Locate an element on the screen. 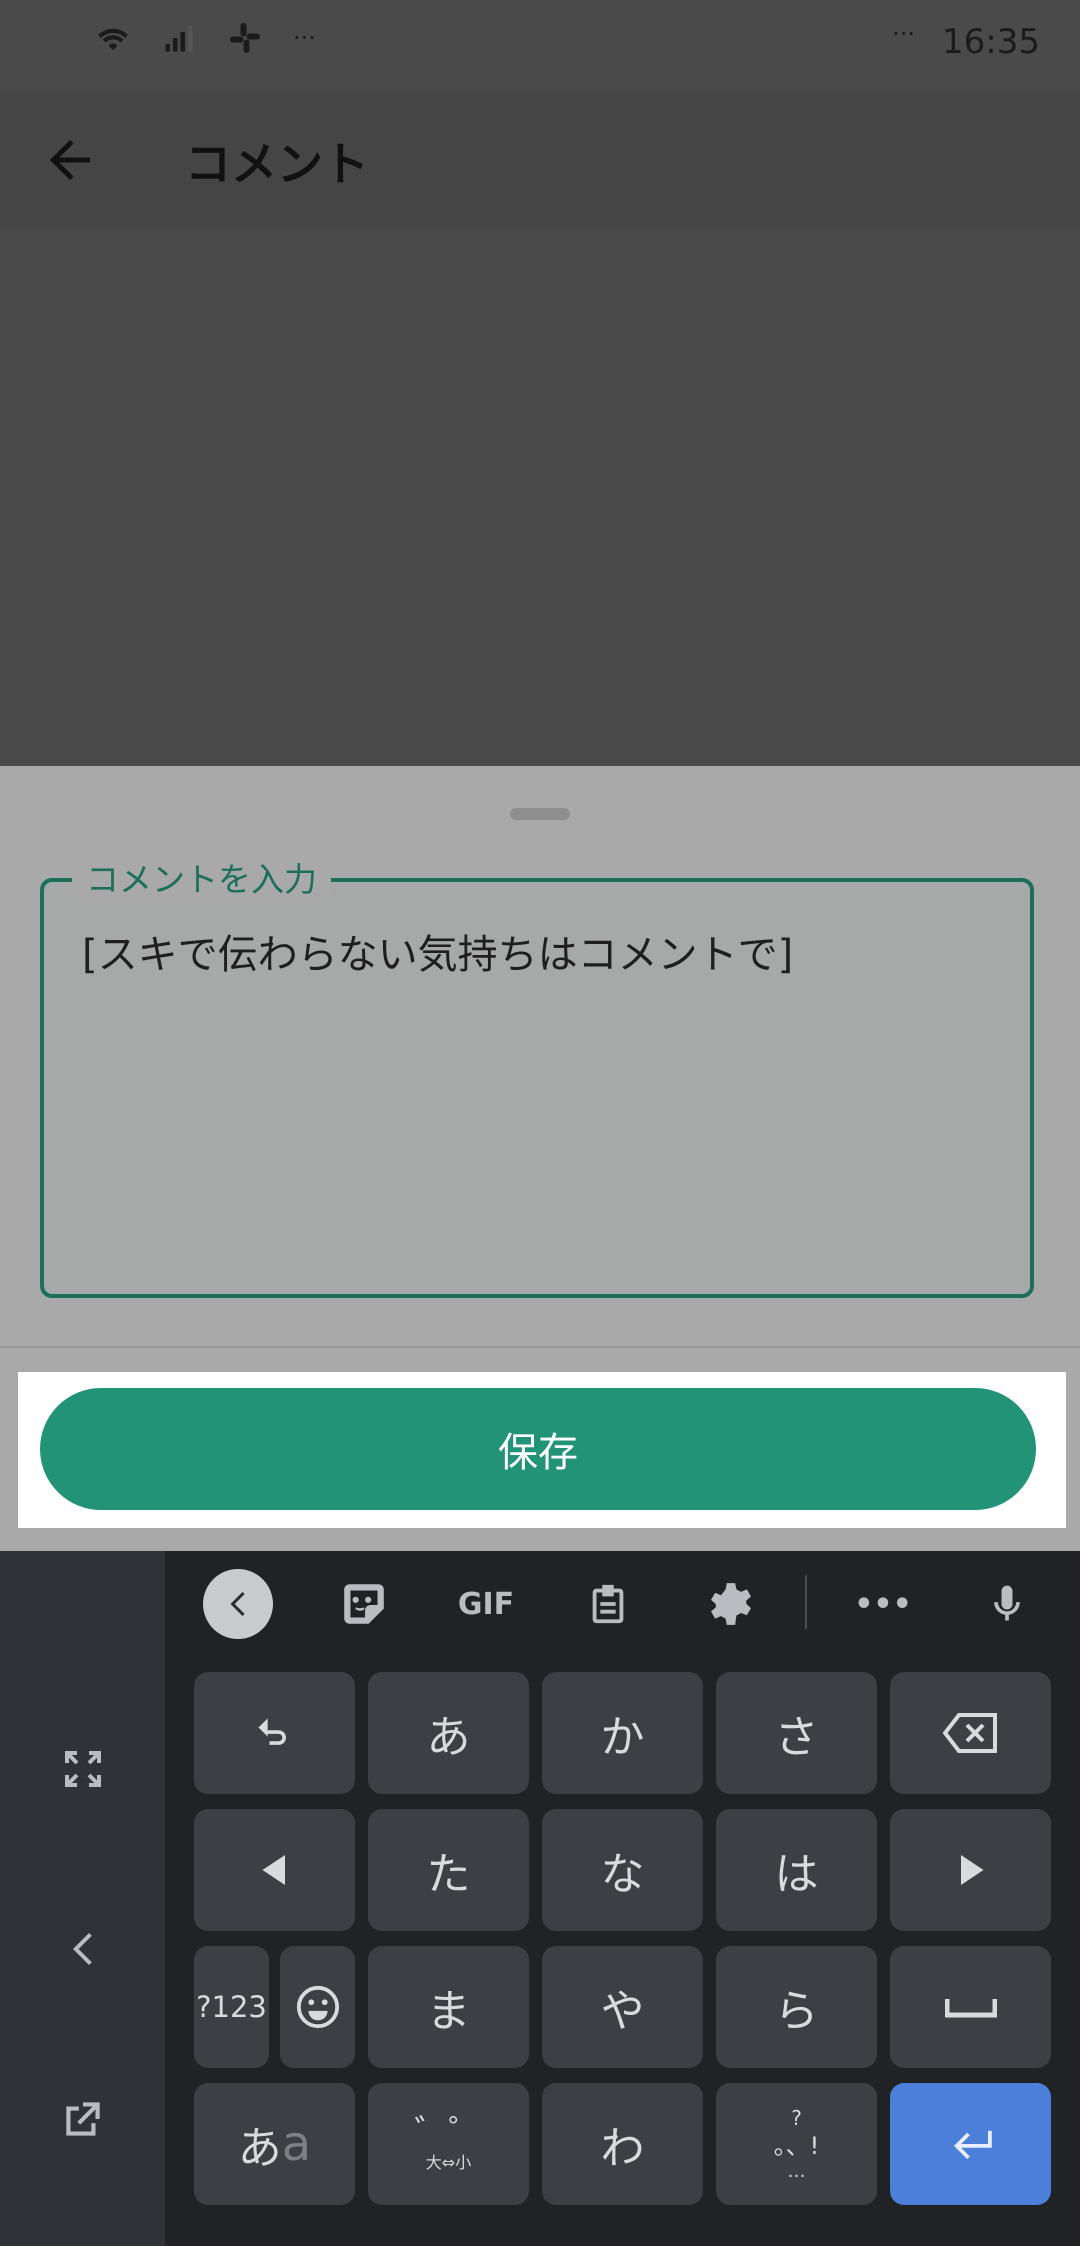 The image size is (1080, 2246). status-more: ··· is located at coordinates (304, 38).